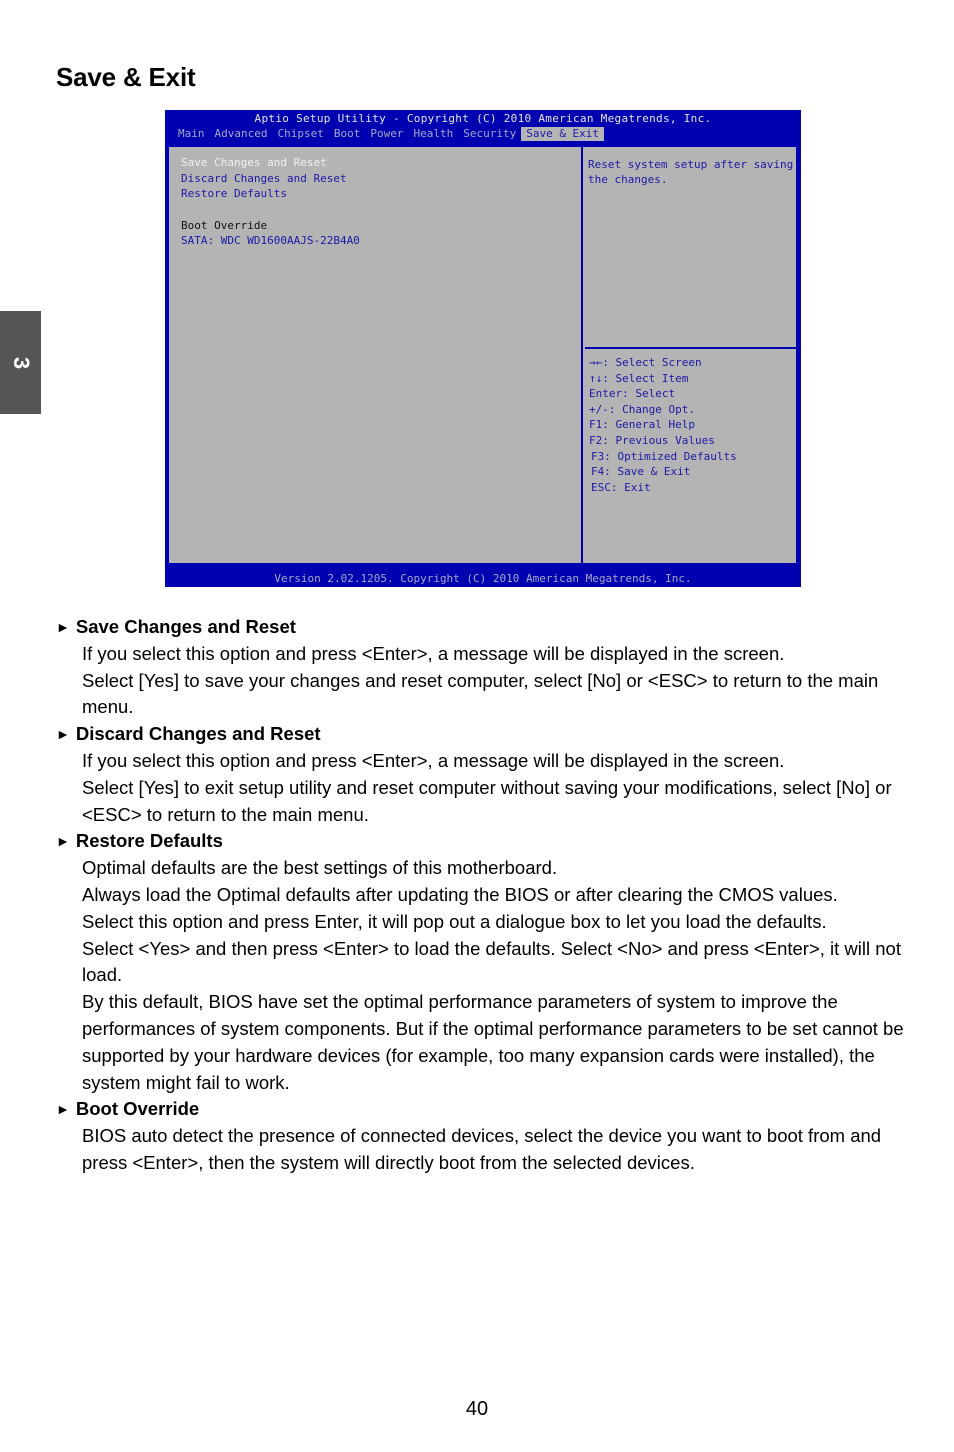  I want to click on bios-item-save-changes-reset: Save Changes and Reset, so click(254, 162).